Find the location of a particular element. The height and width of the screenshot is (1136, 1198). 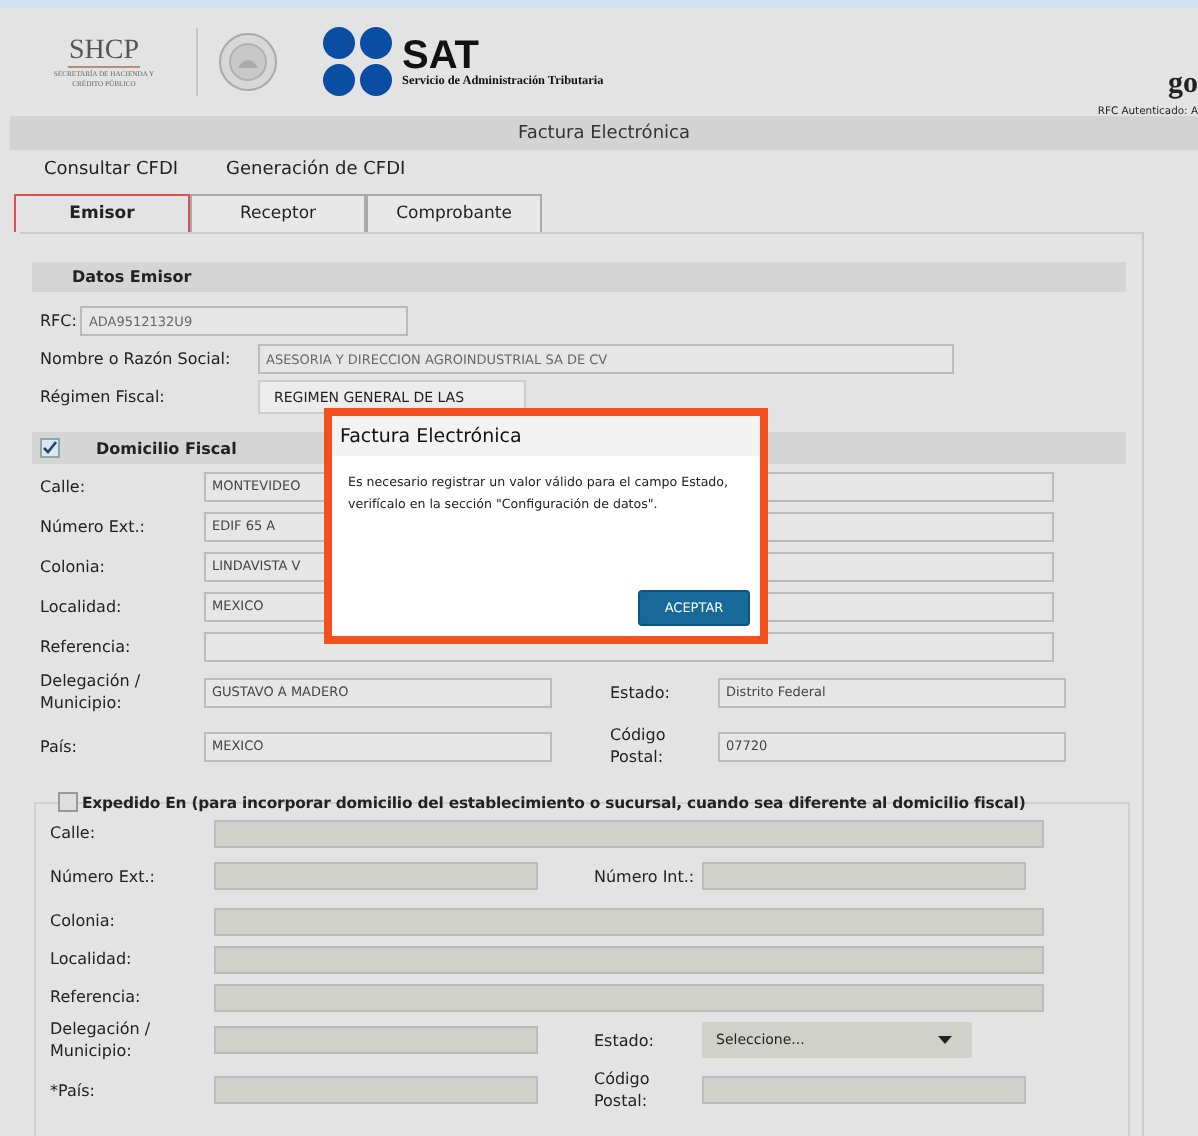

section-title: Domicilio Fiscal is located at coordinates (166, 448).